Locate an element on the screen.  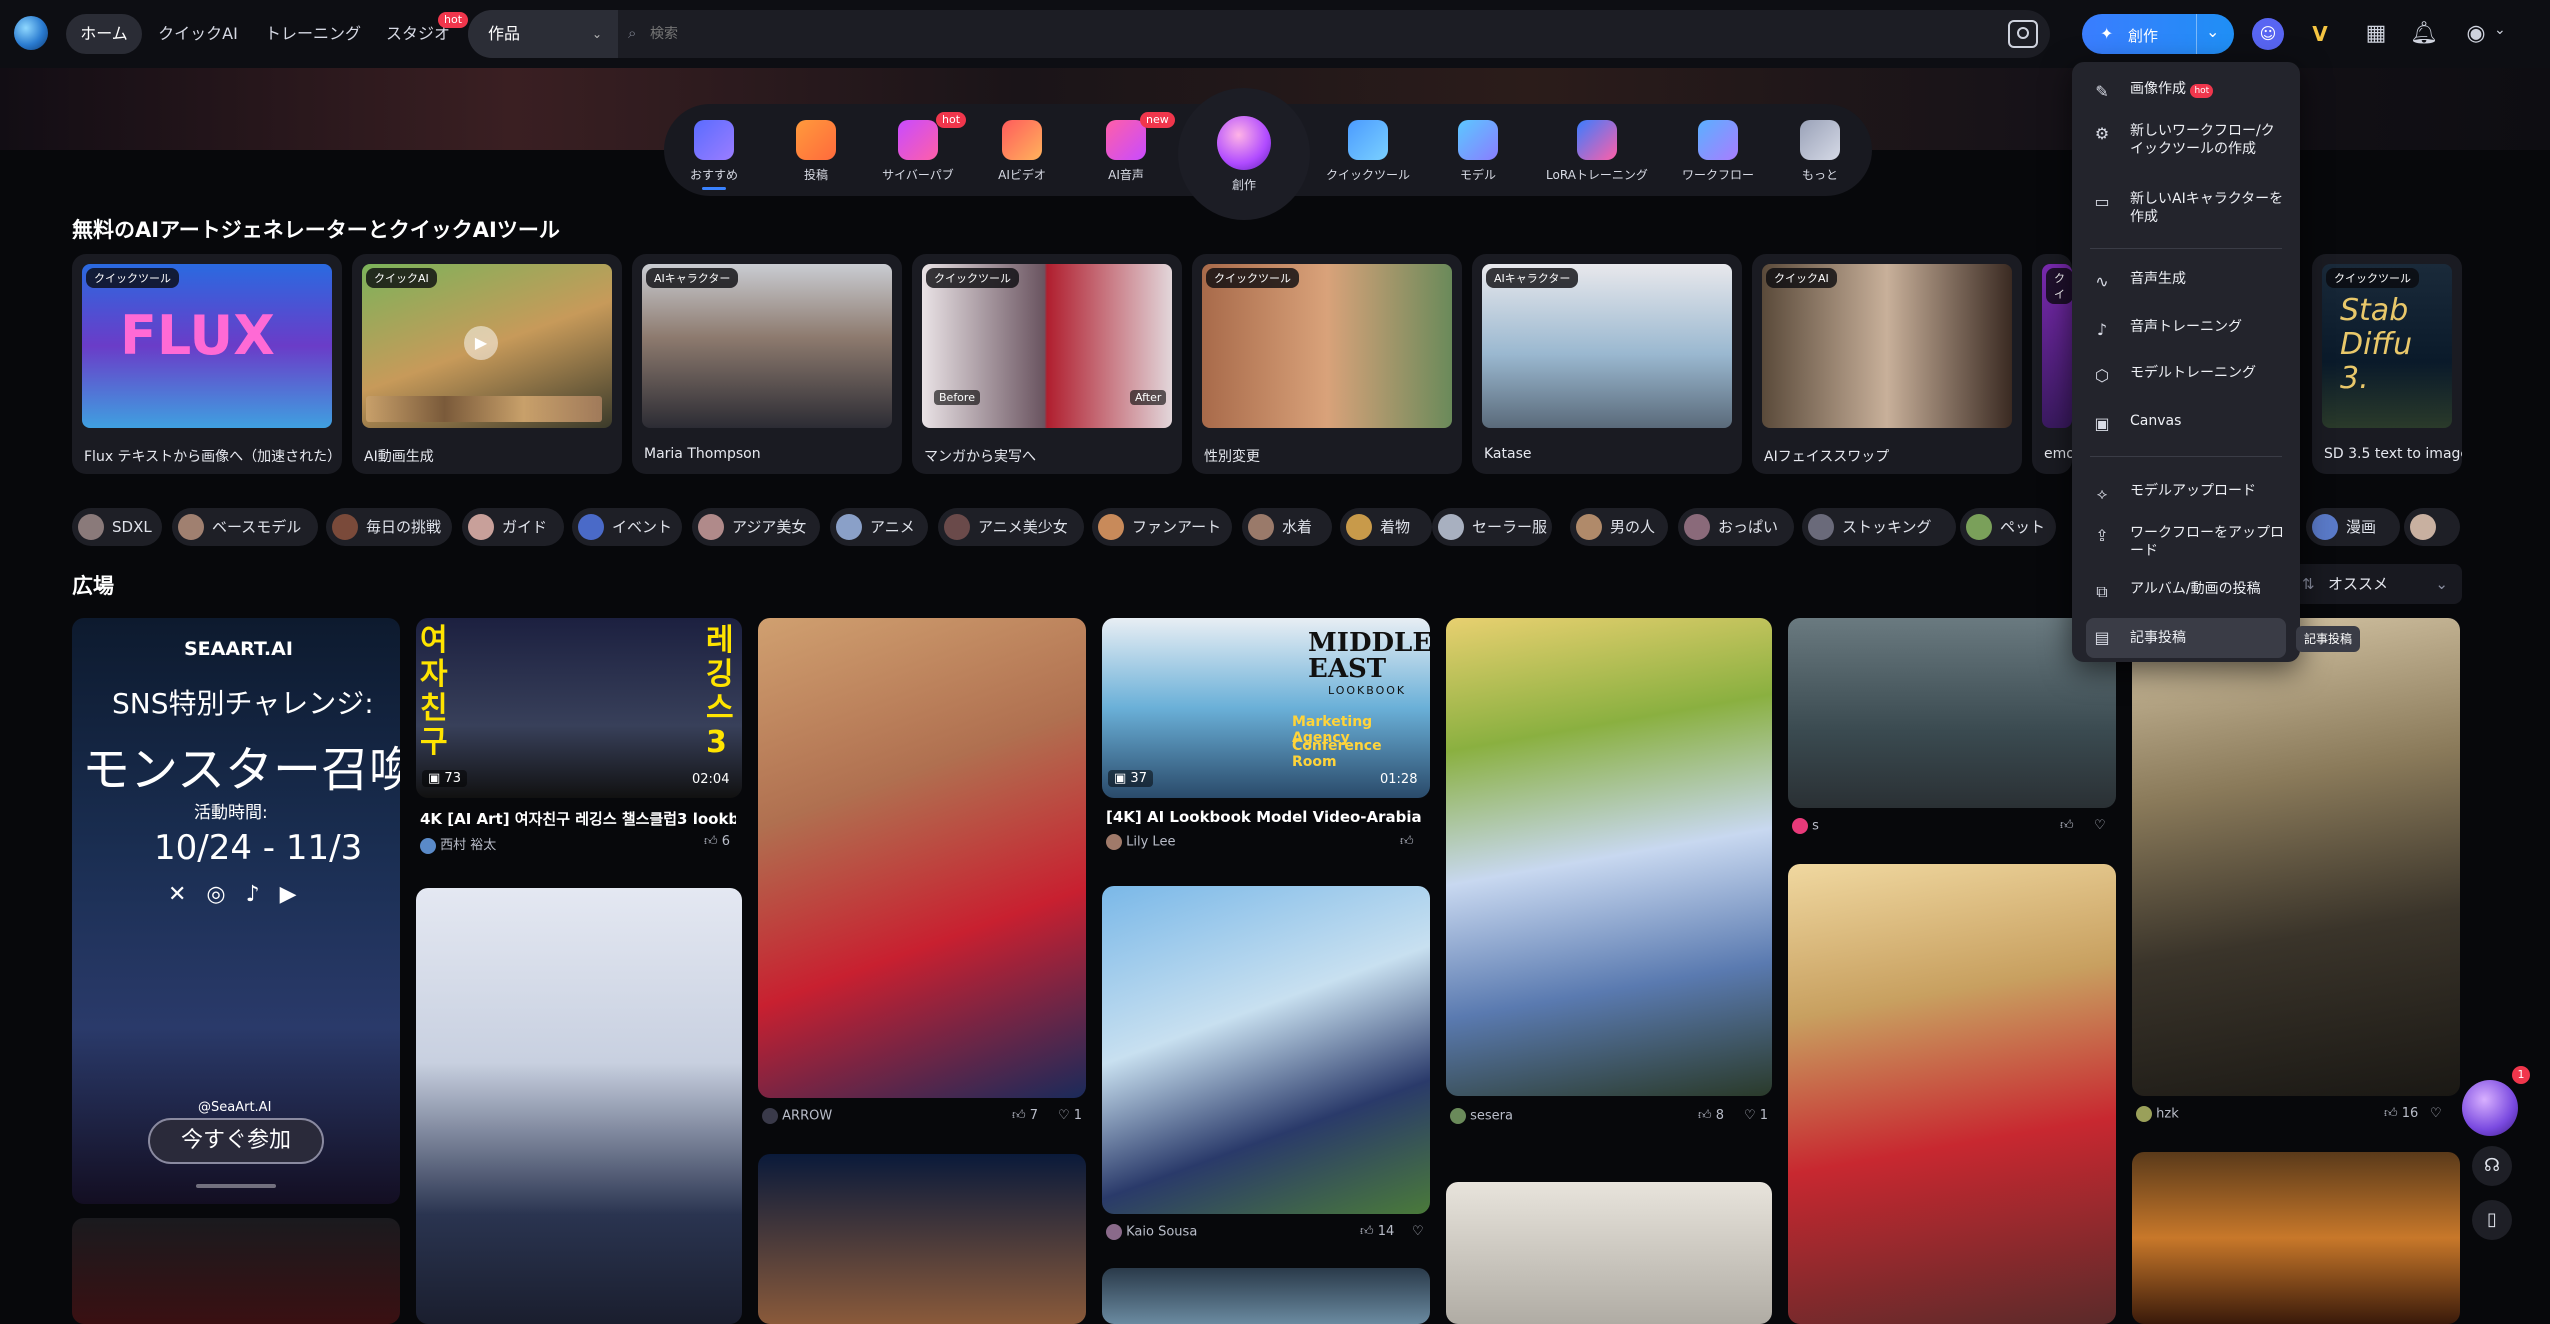
nav-tab-training: トレーニング is located at coordinates (313, 34).